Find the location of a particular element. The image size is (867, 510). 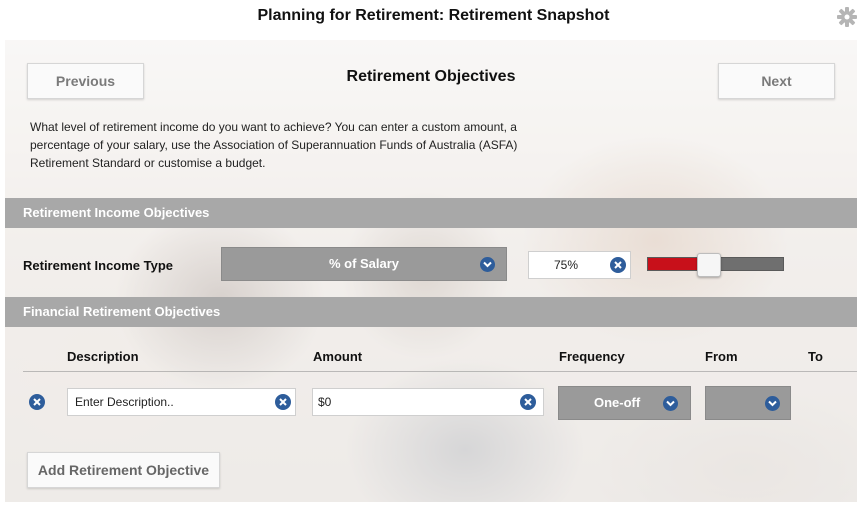

frequency-select: One-off is located at coordinates (624, 403).